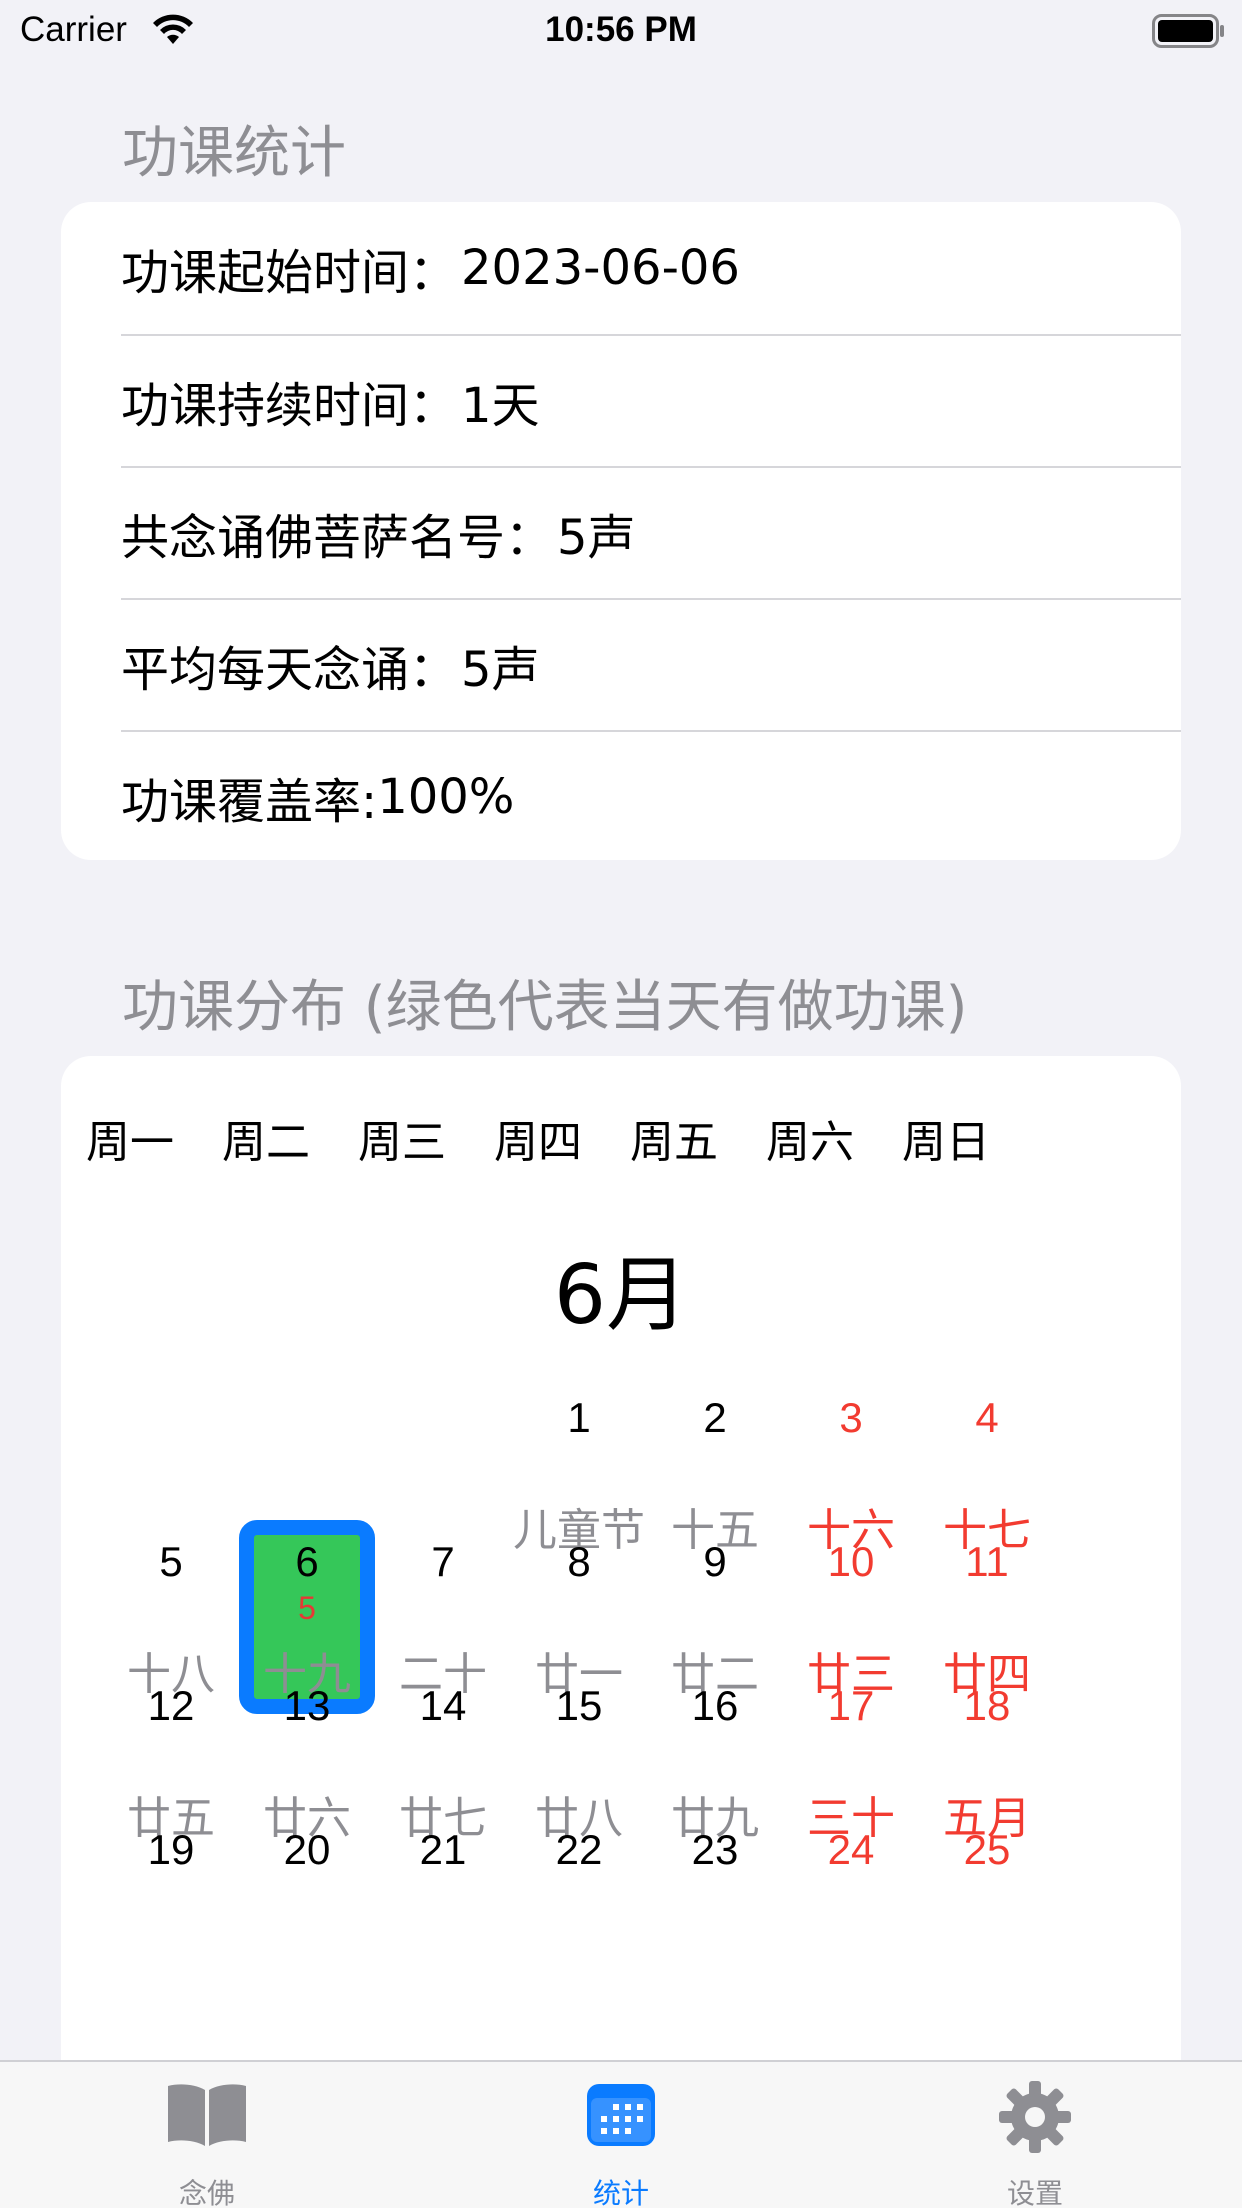 The height and width of the screenshot is (2208, 1242). I want to click on day-number: 16, so click(715, 1705).